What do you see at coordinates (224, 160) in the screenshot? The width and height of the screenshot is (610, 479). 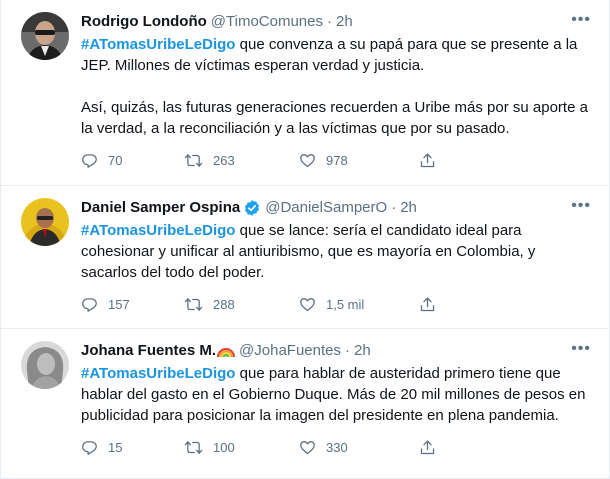 I see `retweet-count: 263` at bounding box center [224, 160].